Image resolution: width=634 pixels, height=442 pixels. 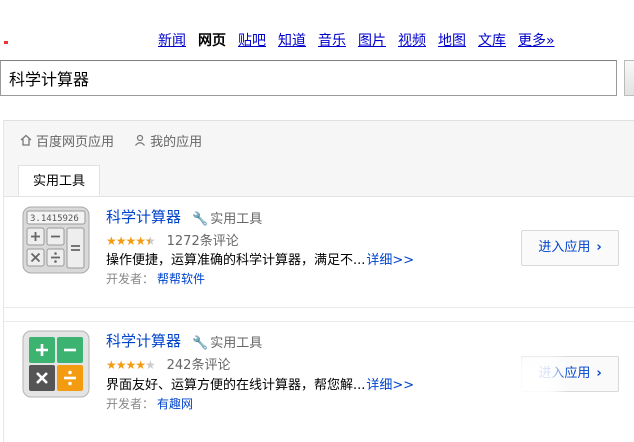 What do you see at coordinates (119, 141) in the screenshot?
I see `breadcrumb: 百度网页应用 我的应用` at bounding box center [119, 141].